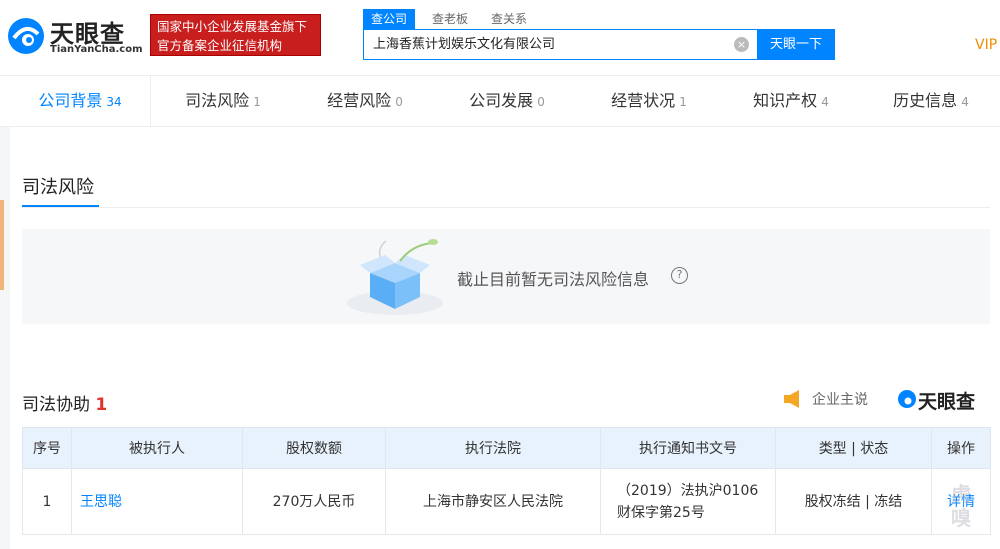  What do you see at coordinates (560, 44) in the screenshot?
I see `search-input: 上海香蕉计划娱乐文化有限公司 ×` at bounding box center [560, 44].